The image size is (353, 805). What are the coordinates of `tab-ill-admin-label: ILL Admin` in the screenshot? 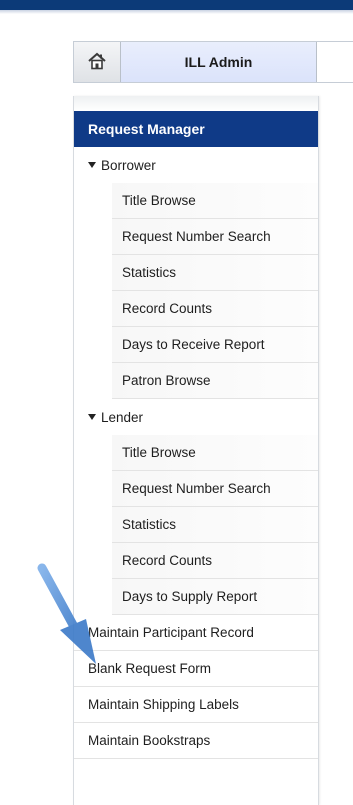 It's located at (218, 62).